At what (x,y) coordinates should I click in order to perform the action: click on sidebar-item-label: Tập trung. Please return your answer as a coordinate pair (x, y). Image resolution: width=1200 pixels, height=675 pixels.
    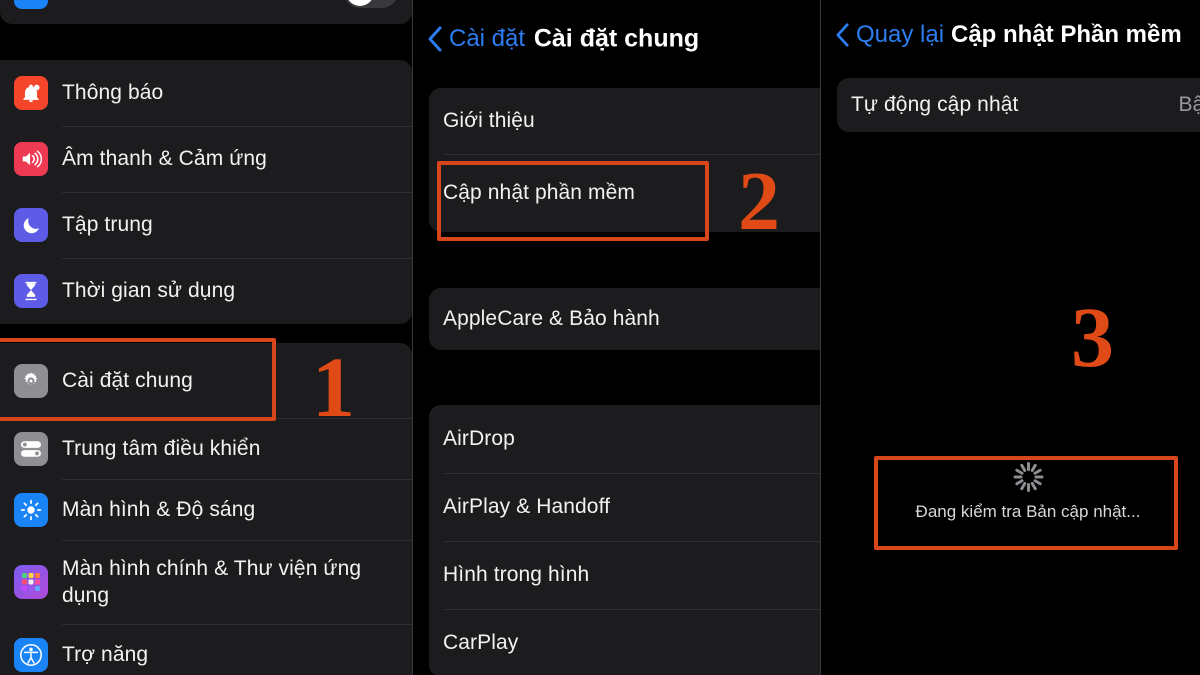
    Looking at the image, I should click on (107, 225).